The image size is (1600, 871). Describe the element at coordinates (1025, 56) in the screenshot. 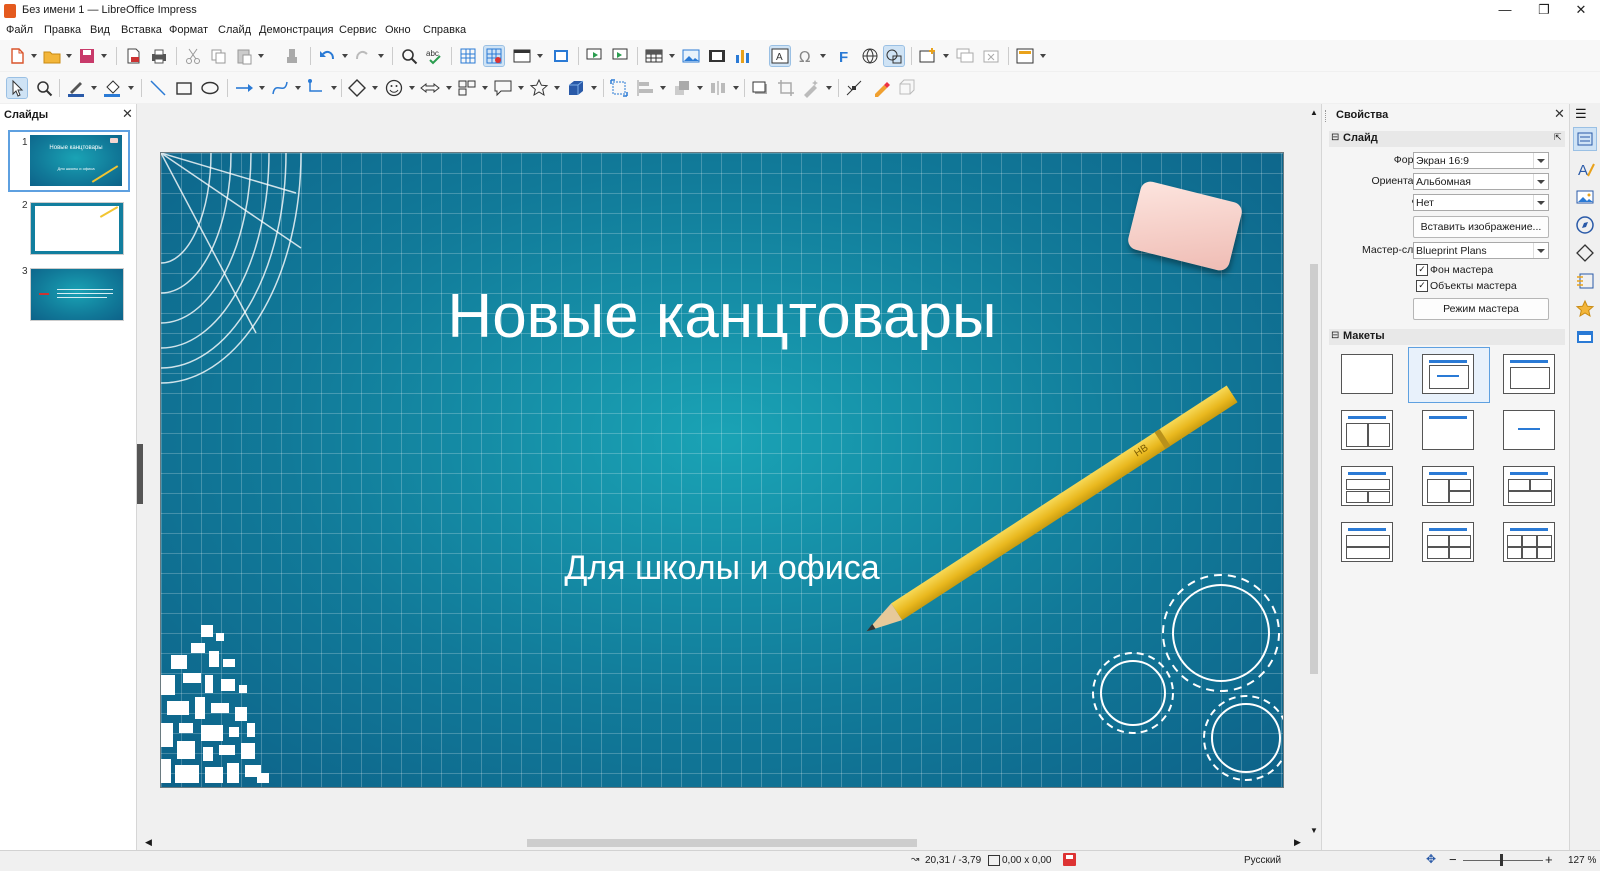

I see `slide-layout-icon` at that location.